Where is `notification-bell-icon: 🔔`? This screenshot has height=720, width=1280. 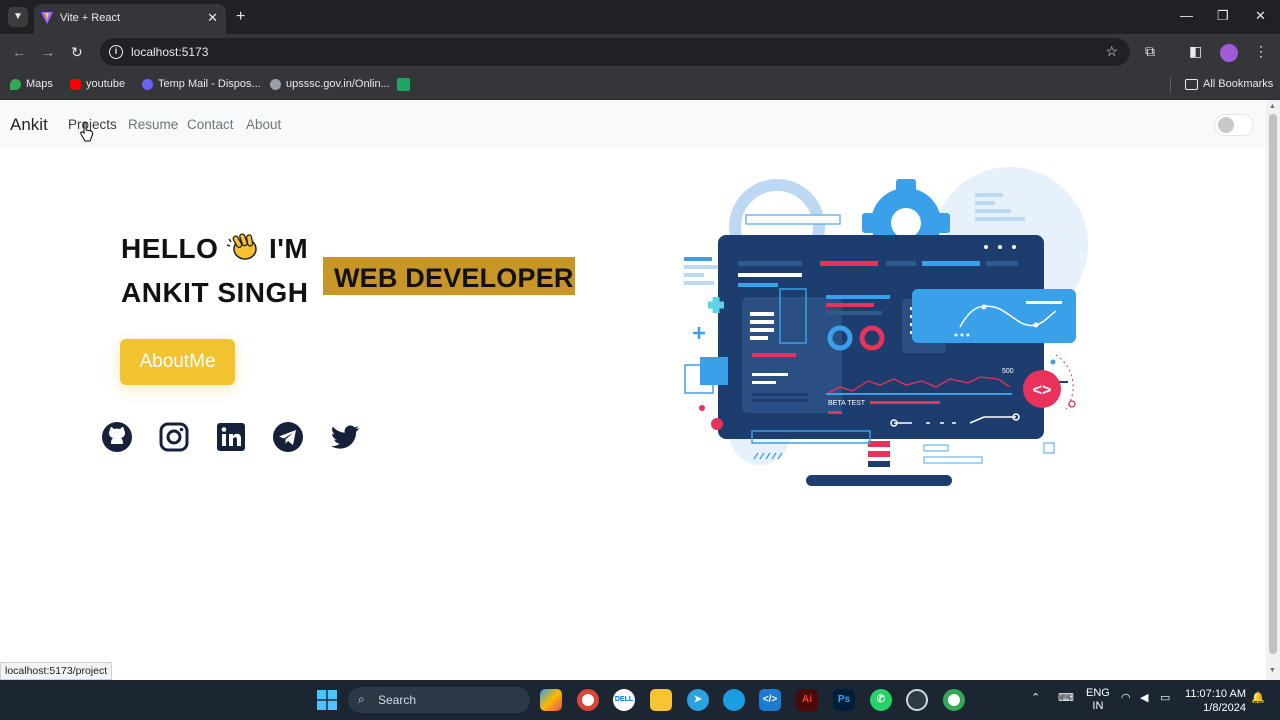
notification-bell-icon: 🔔 is located at coordinates (1258, 698).